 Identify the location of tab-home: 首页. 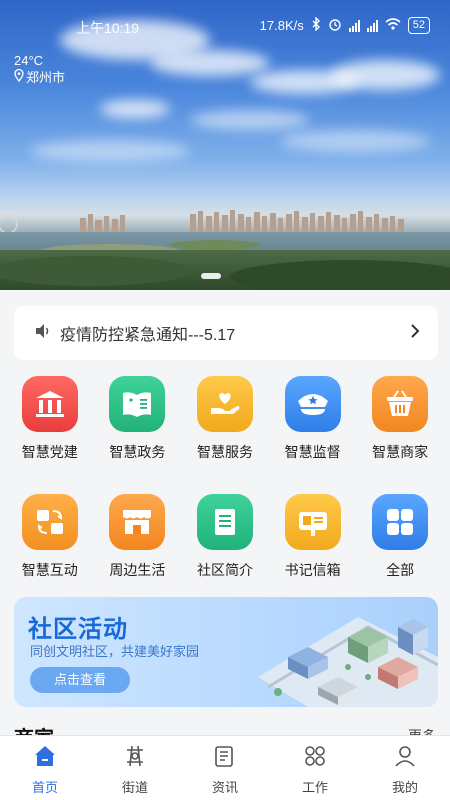
(45, 768).